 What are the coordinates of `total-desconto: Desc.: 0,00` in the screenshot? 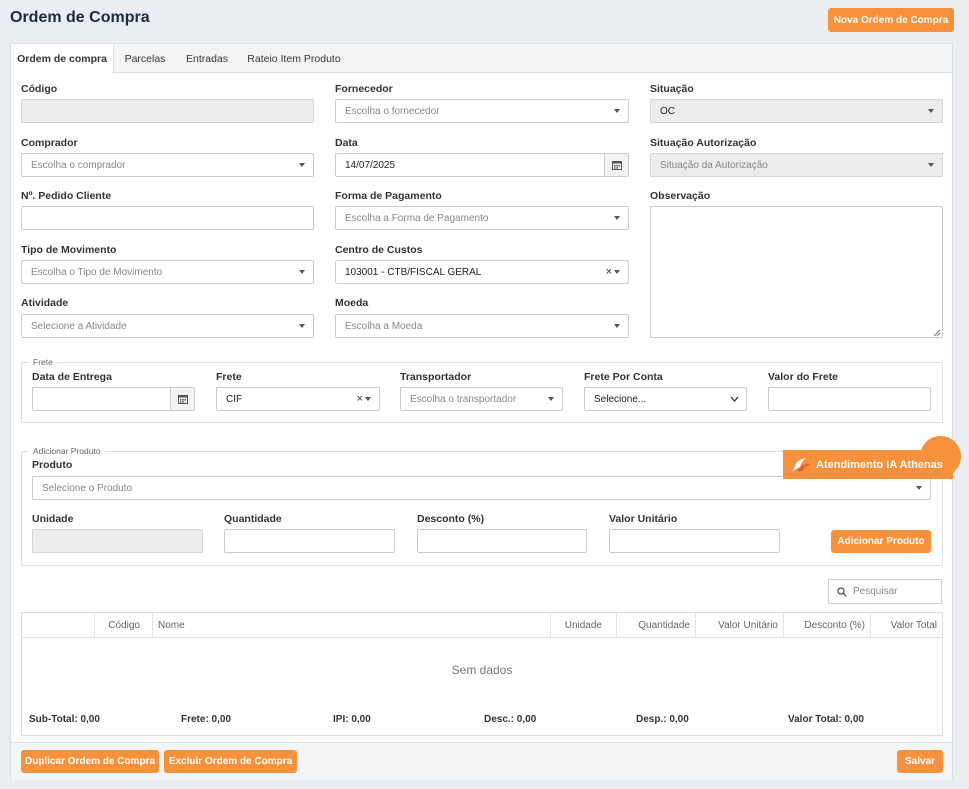 It's located at (510, 719).